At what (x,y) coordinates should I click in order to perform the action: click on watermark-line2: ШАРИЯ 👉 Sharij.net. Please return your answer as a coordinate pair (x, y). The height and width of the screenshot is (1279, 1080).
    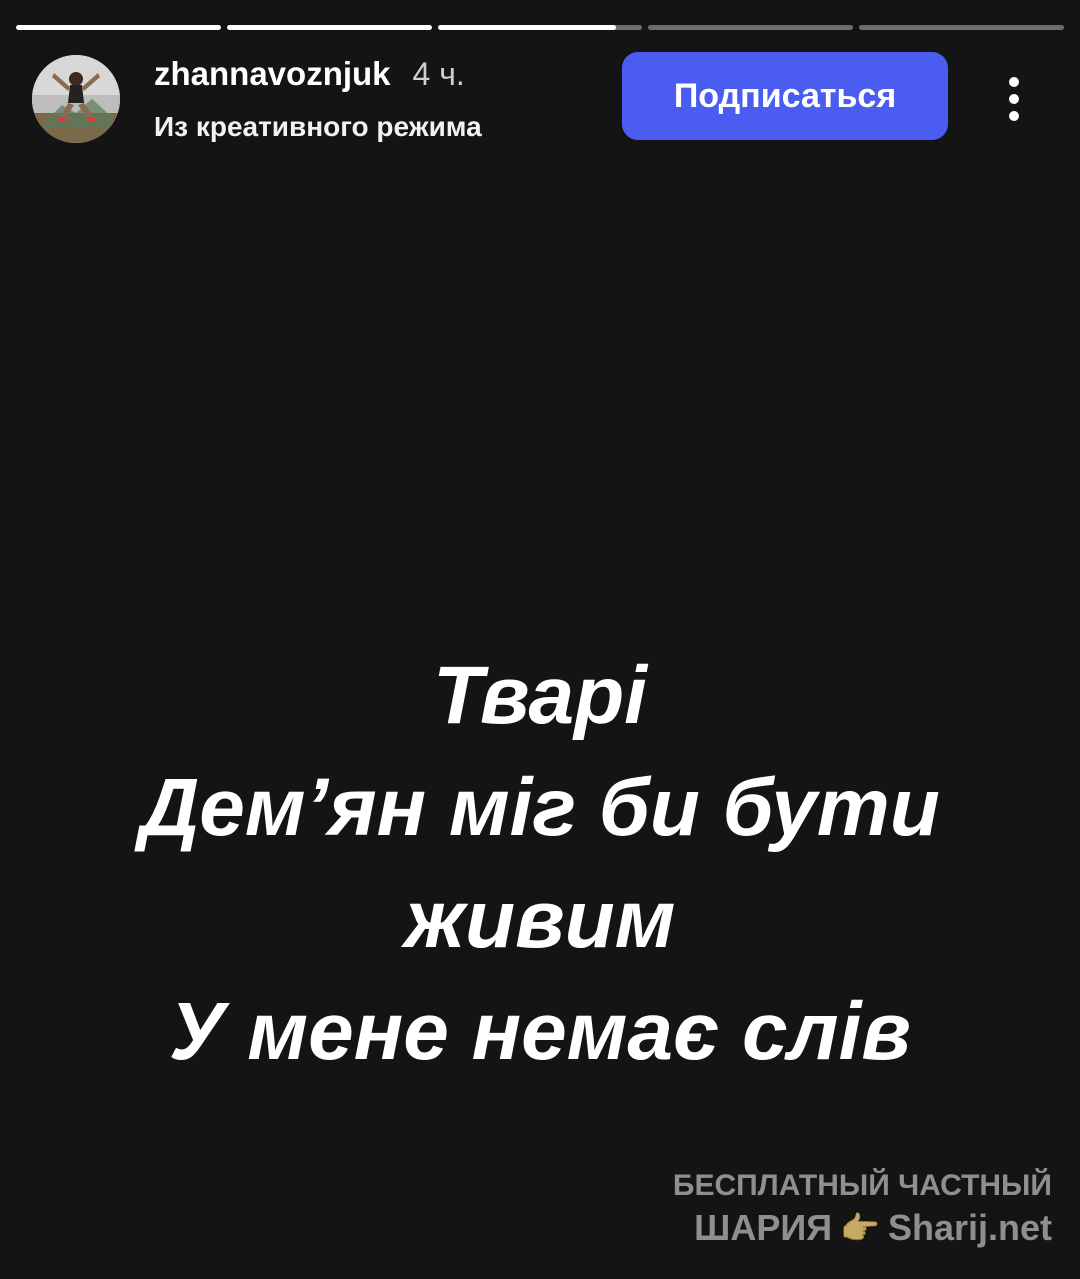
    Looking at the image, I should click on (862, 1228).